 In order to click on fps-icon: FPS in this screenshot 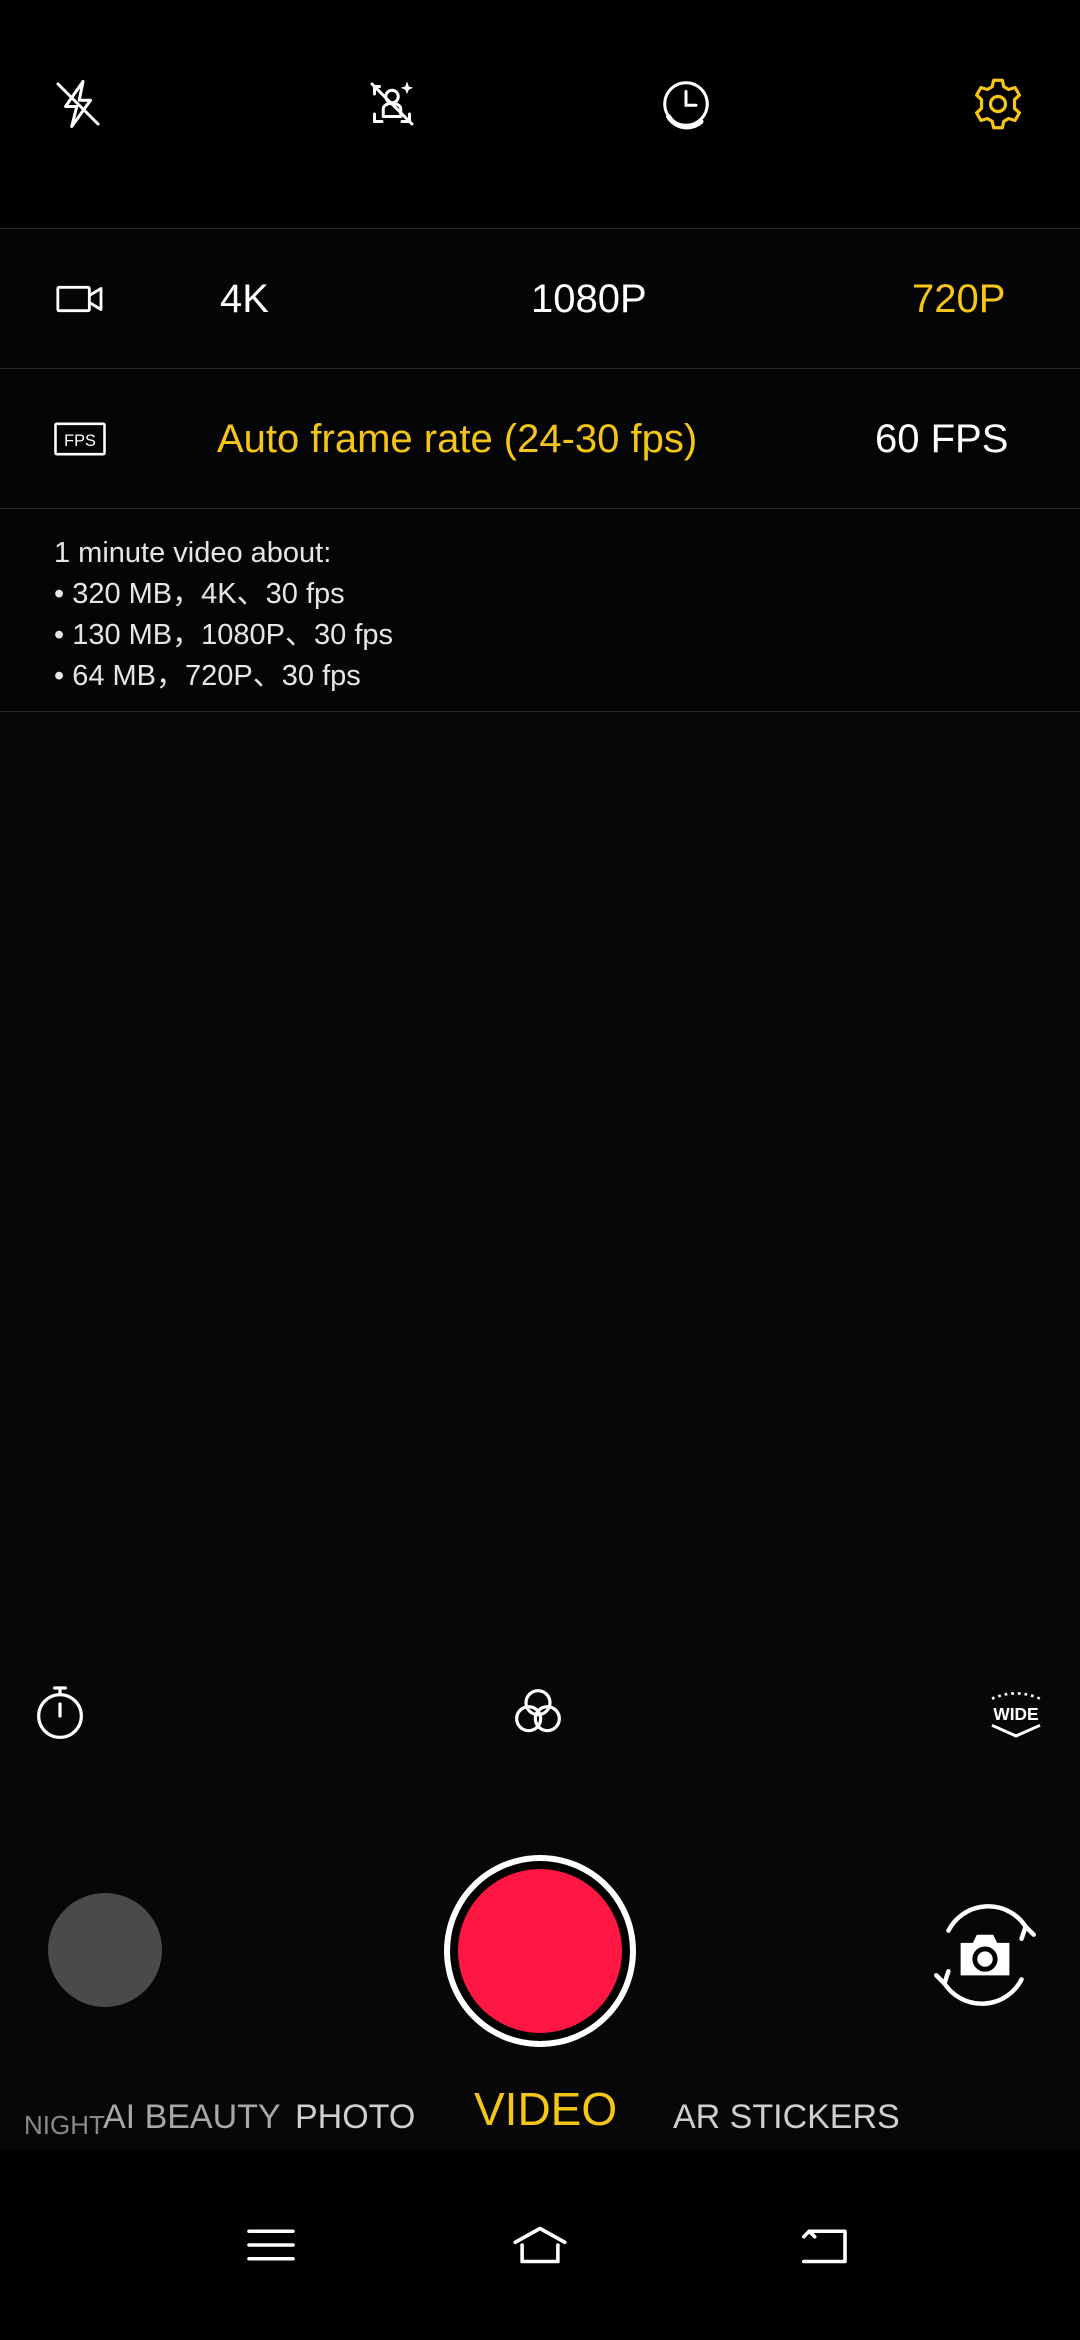, I will do `click(80, 439)`.